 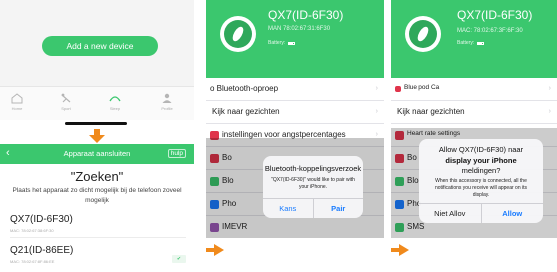 I want to click on add-device-button: Add a new device, so click(x=100, y=46).